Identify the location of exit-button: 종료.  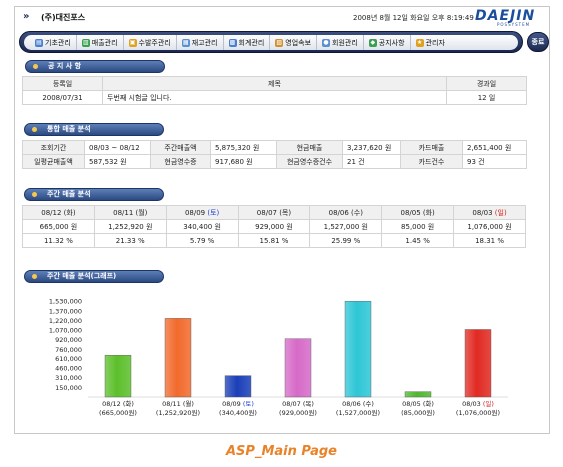
(538, 42).